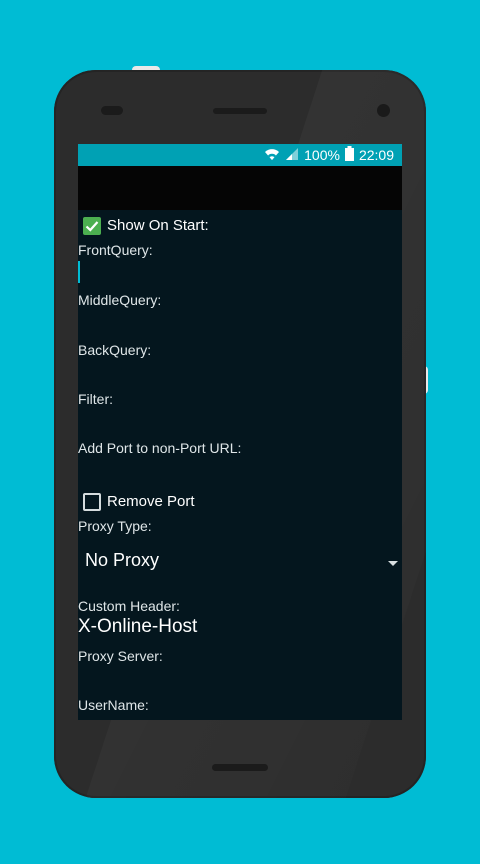  What do you see at coordinates (292, 155) in the screenshot?
I see `signal-icon` at bounding box center [292, 155].